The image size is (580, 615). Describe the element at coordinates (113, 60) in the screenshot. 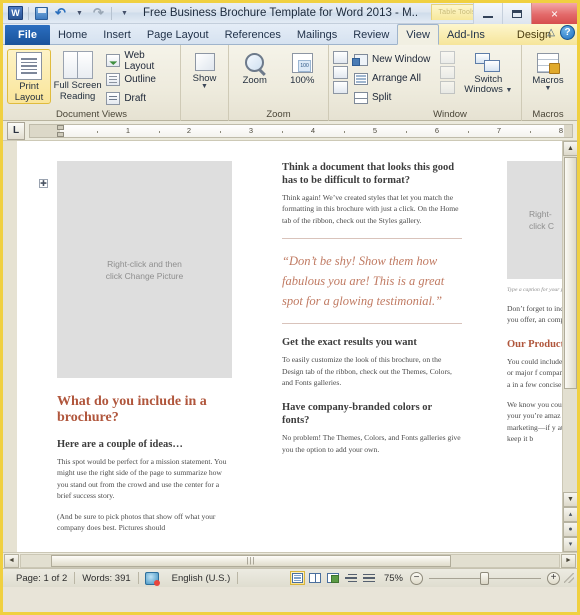

I see `web-layout-icon` at that location.